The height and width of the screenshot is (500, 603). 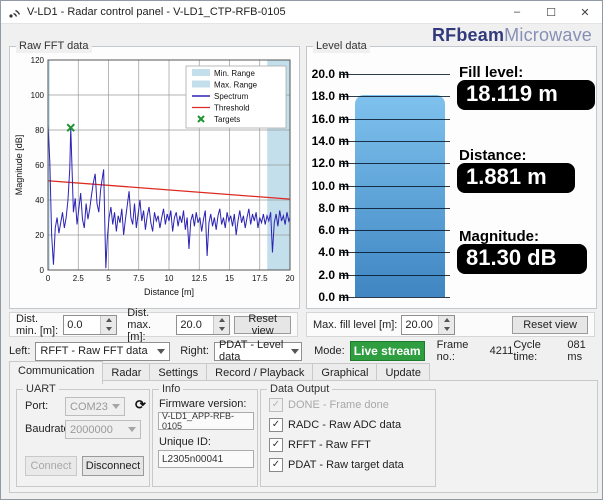 What do you see at coordinates (338, 405) in the screenshot?
I see `checkbox-label: DONE - Frame done` at bounding box center [338, 405].